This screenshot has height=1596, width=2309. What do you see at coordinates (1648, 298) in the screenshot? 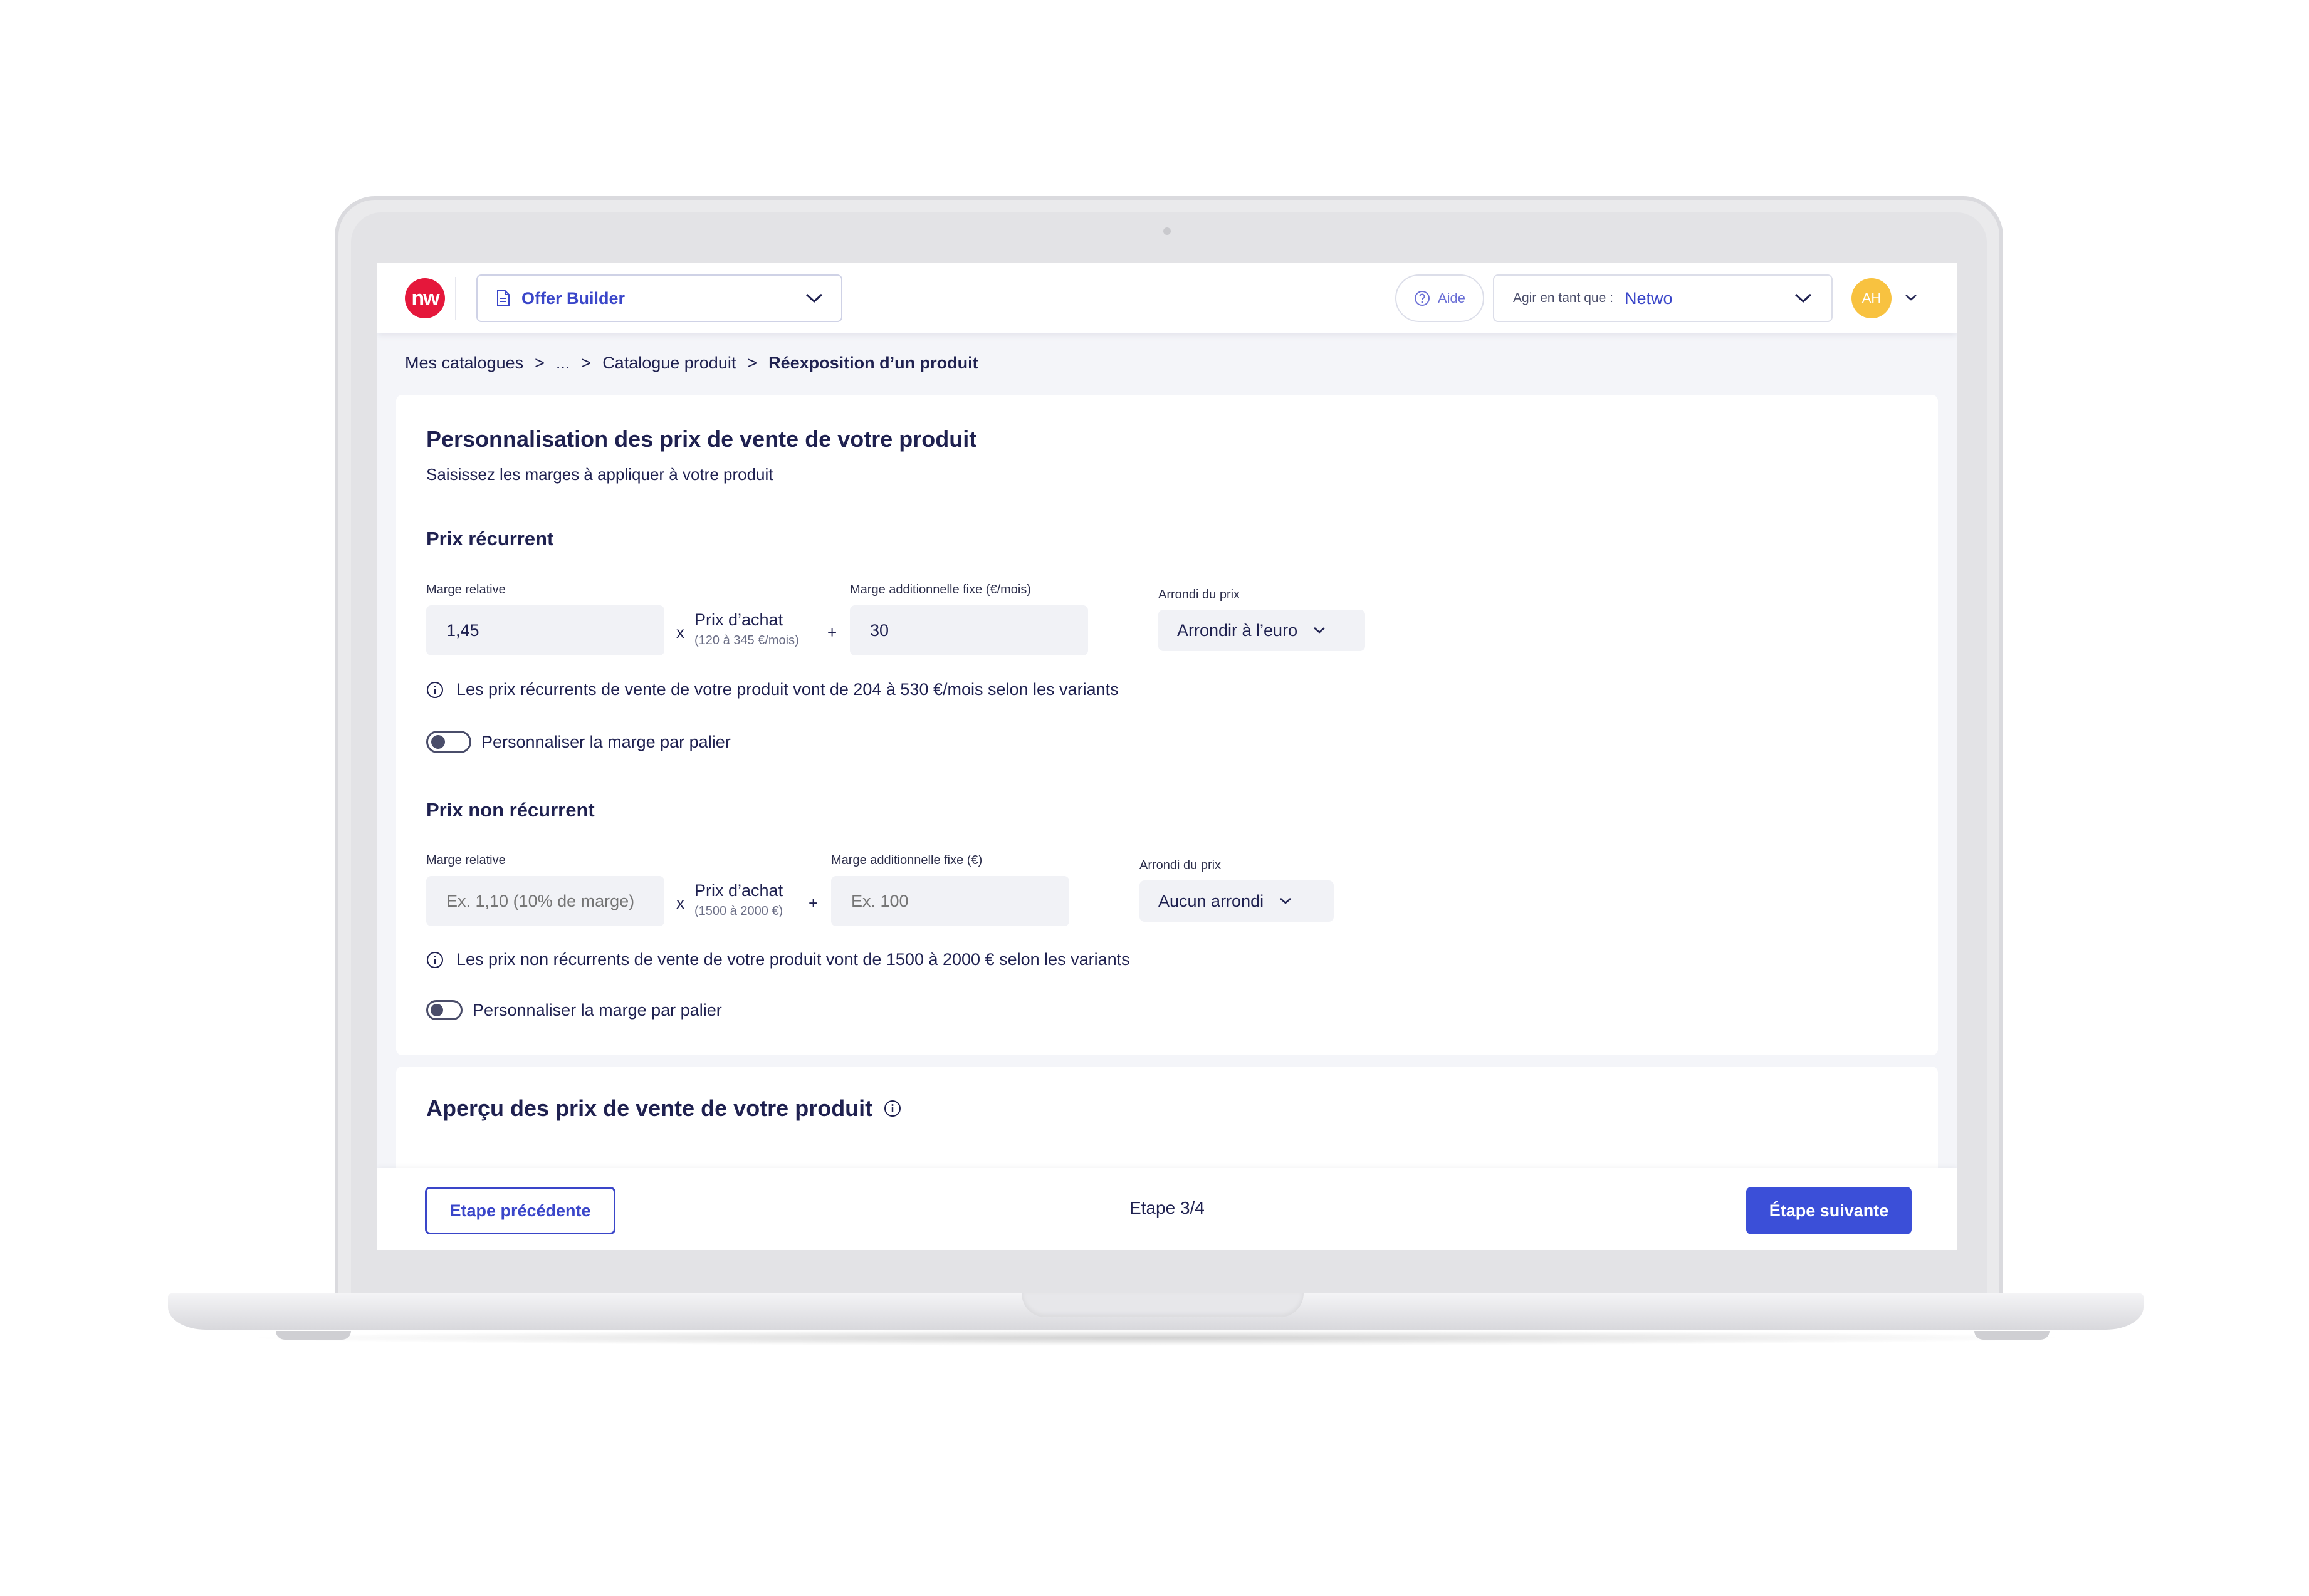
I see `act-as-value: Netwo` at bounding box center [1648, 298].